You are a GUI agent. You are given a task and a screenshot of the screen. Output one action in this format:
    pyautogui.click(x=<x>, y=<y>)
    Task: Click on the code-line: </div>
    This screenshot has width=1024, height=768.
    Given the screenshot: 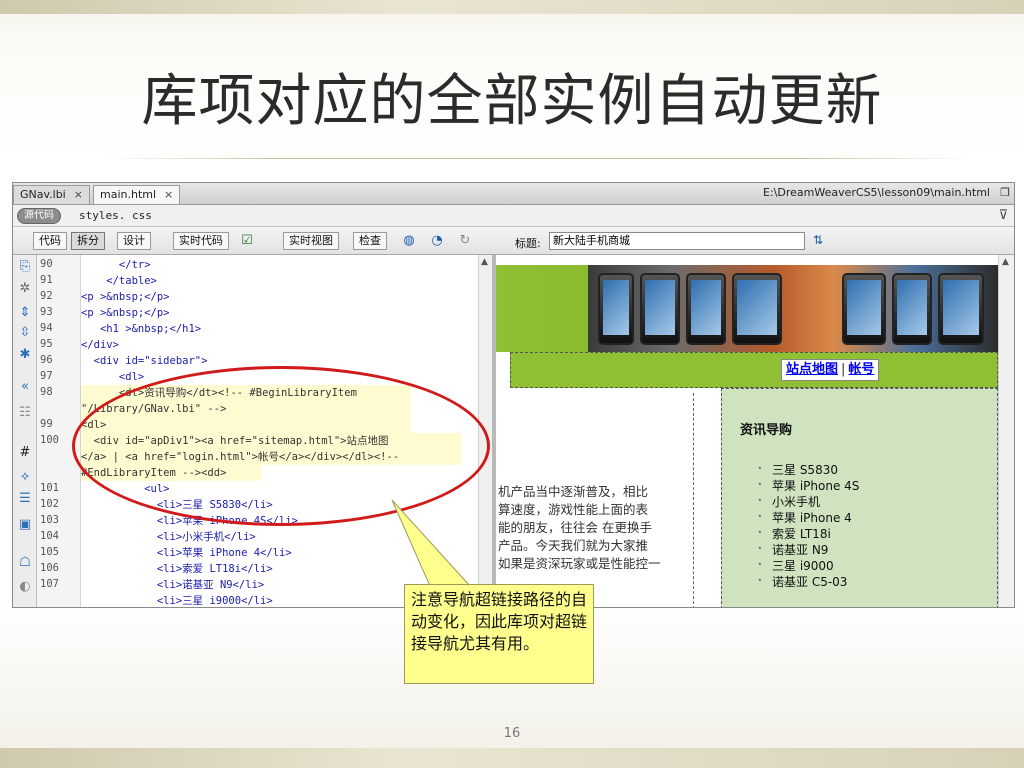 What is the action you would take?
    pyautogui.click(x=100, y=345)
    